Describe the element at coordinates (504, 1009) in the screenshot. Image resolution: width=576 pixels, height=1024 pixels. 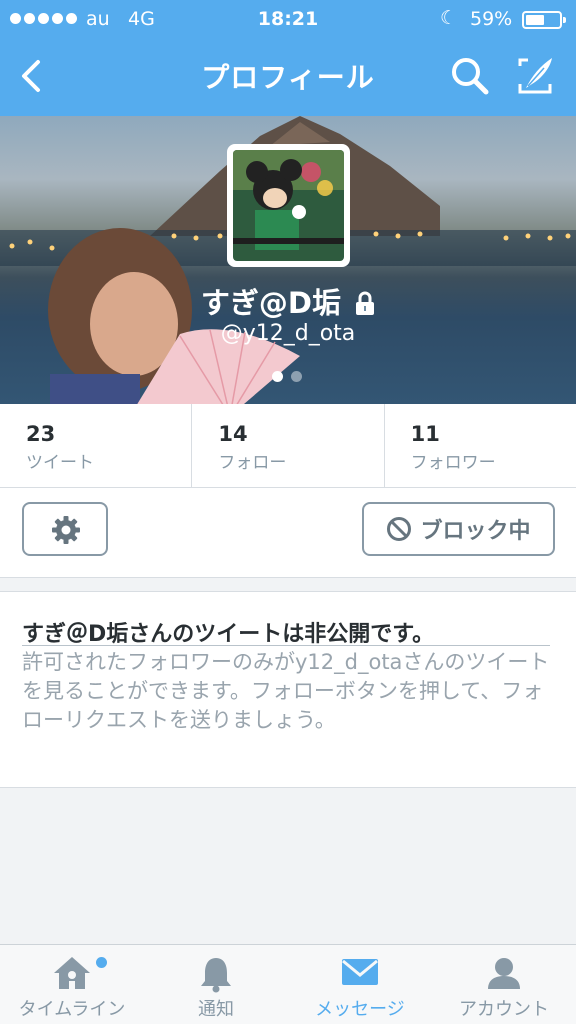
I see `tab-label: アカウント` at that location.